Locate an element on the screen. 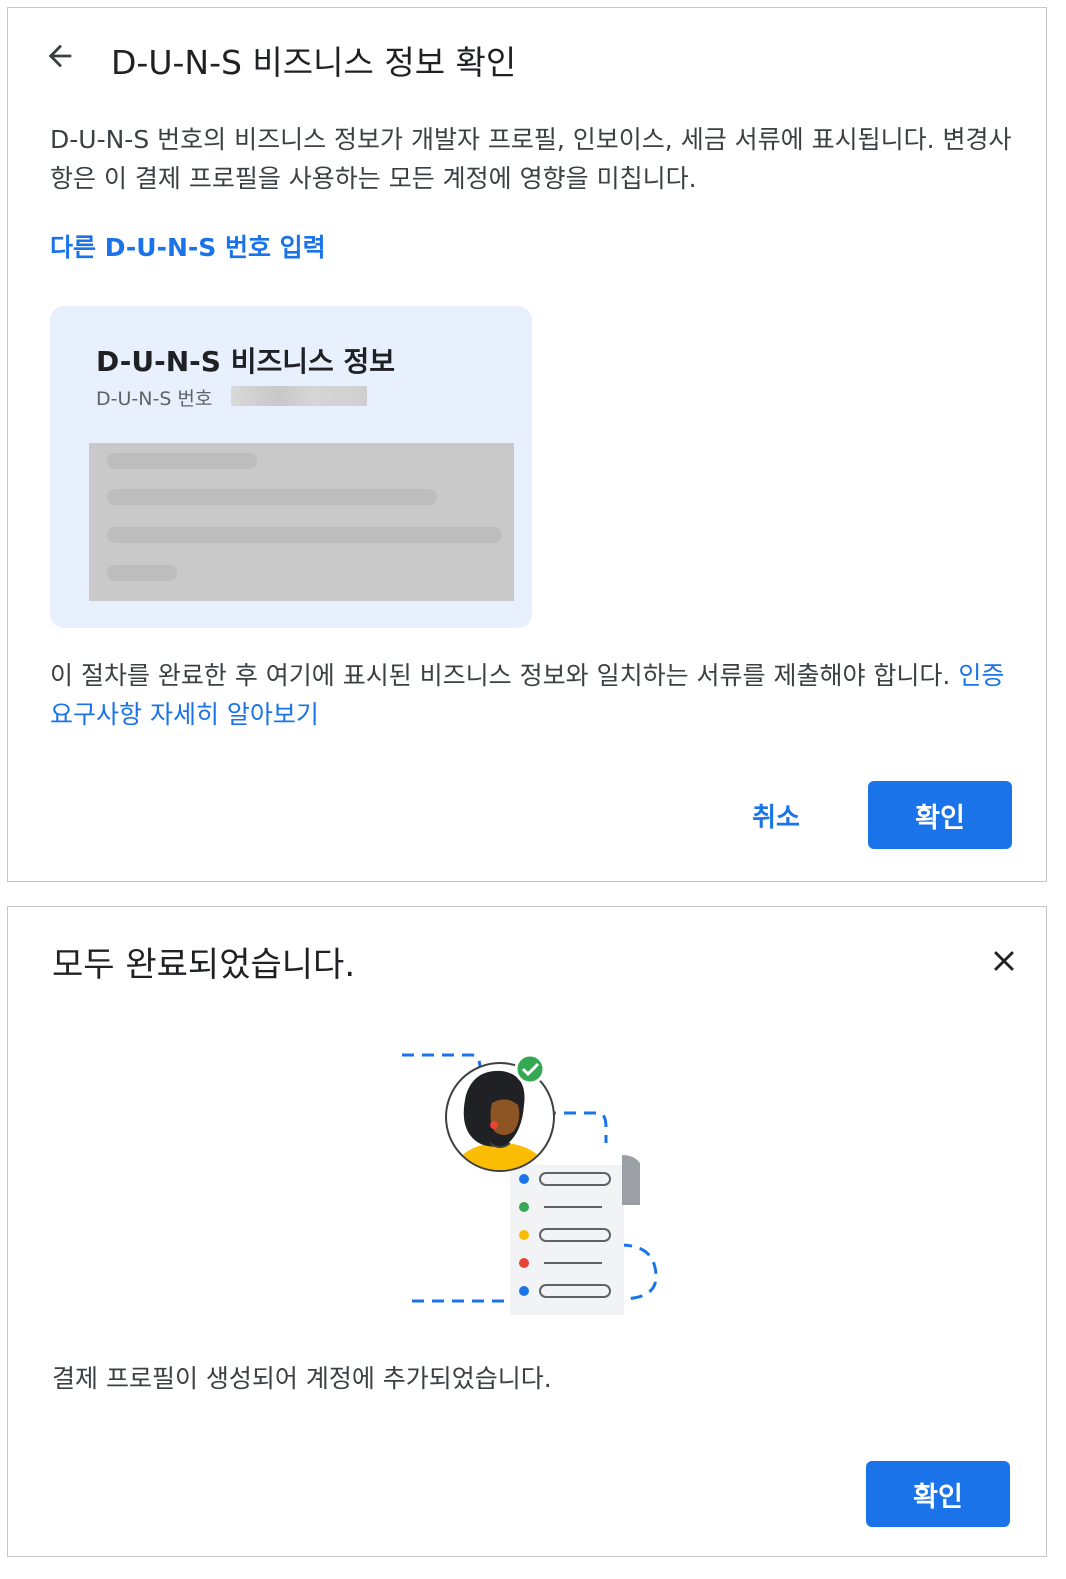  dialog-title: 모두 완료되었습니다. is located at coordinates (204, 965).